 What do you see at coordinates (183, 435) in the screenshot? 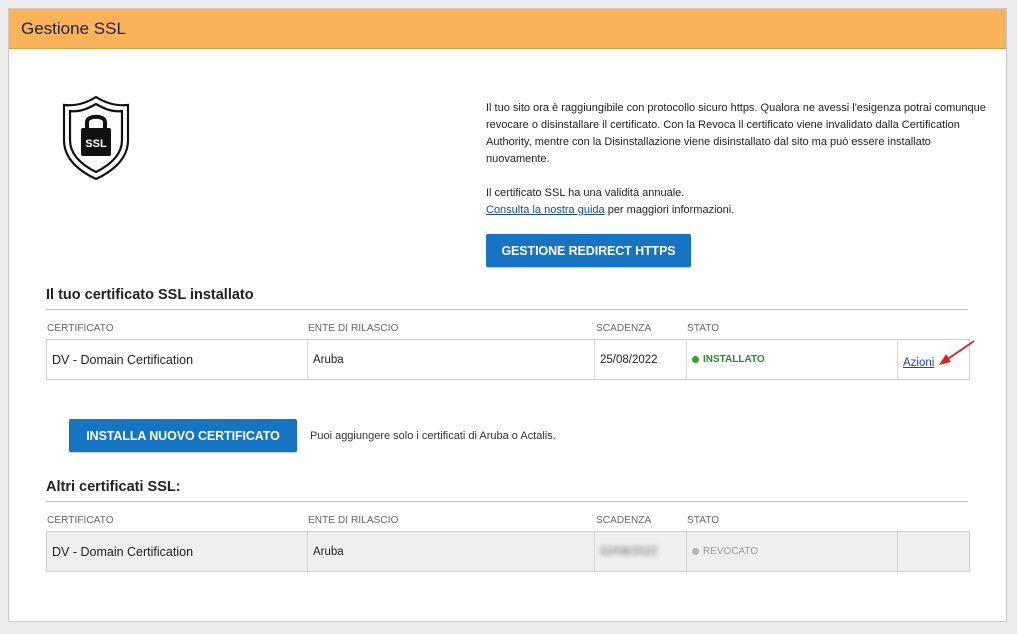
I see `install-certificate-button: INSTALLA NUOVO CERTIFICATO` at bounding box center [183, 435].